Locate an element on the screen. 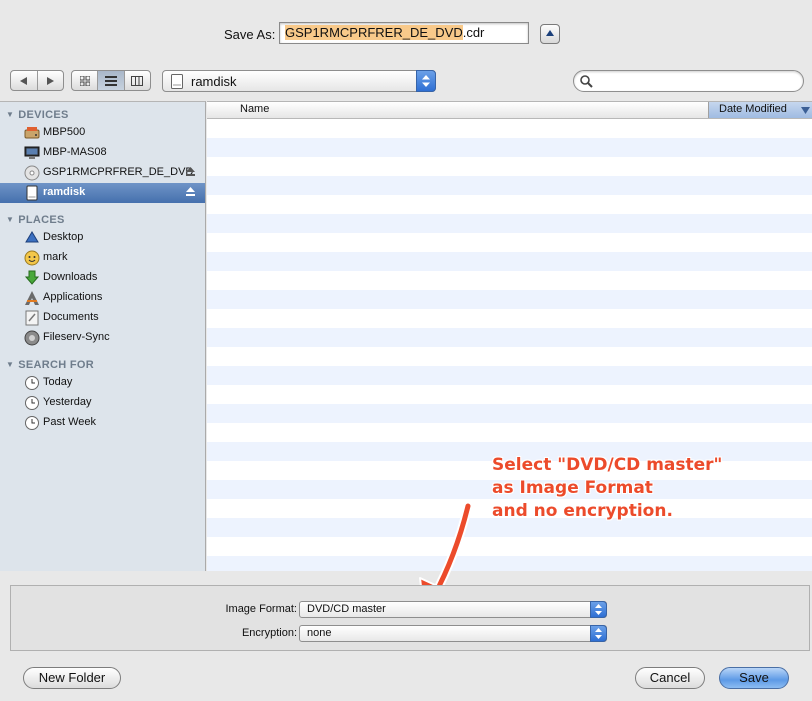  save-button: Save is located at coordinates (754, 678).